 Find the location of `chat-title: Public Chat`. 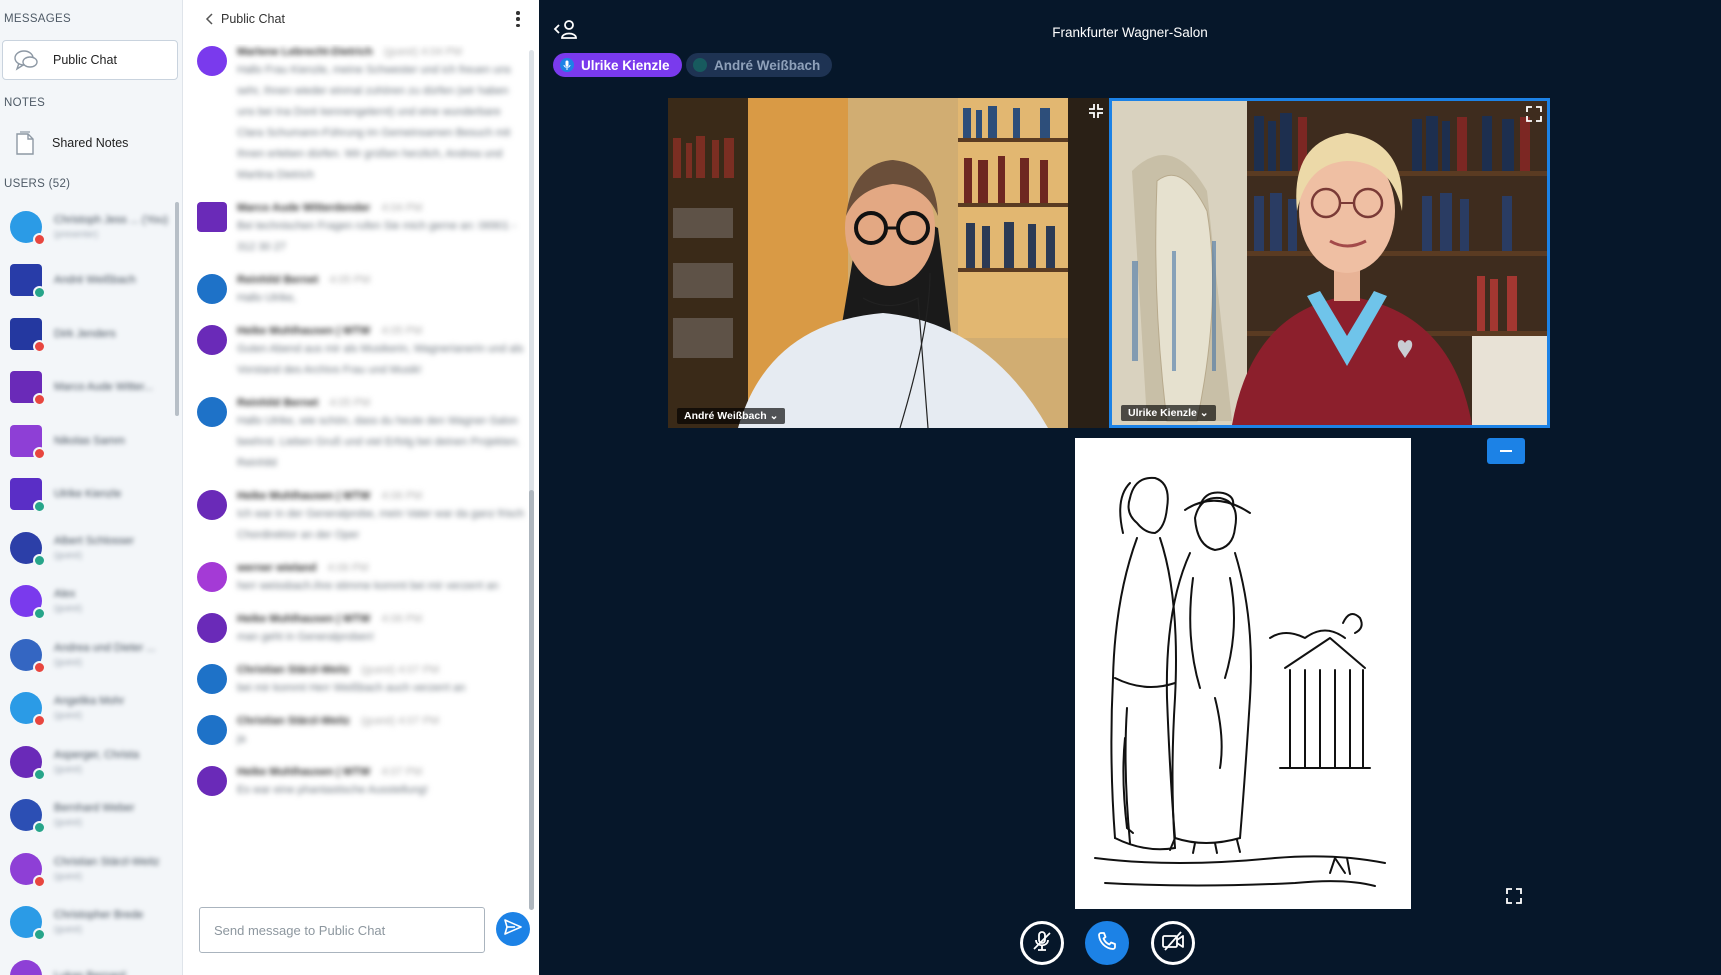

chat-title: Public Chat is located at coordinates (253, 19).